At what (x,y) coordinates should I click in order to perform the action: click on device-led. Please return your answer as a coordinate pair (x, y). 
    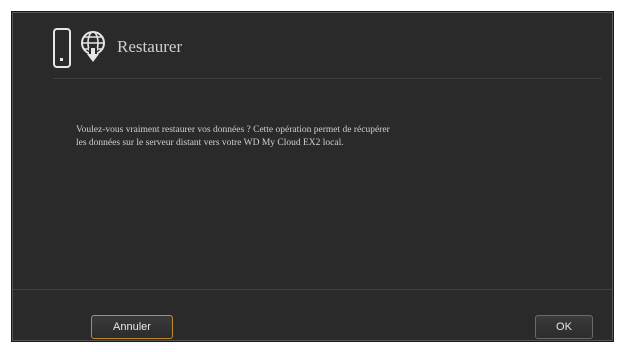
    Looking at the image, I should click on (61, 59).